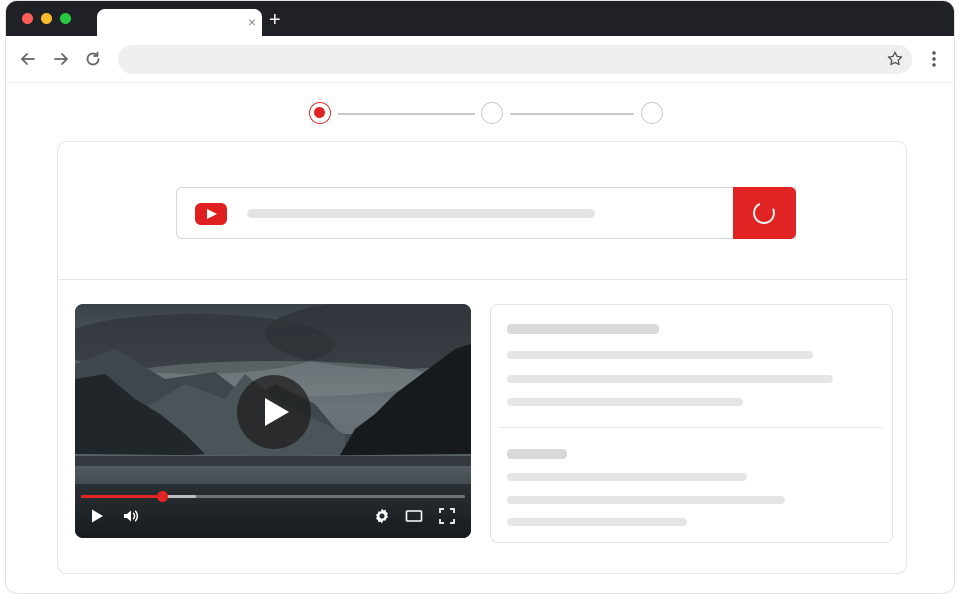  What do you see at coordinates (162, 496) in the screenshot?
I see `progress-scrubber` at bounding box center [162, 496].